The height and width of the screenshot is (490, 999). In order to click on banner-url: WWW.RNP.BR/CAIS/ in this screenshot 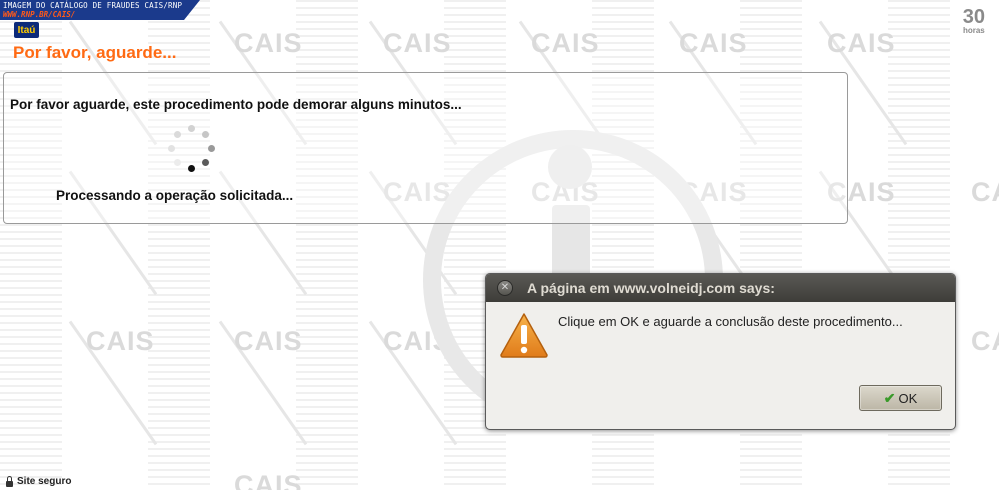, I will do `click(39, 14)`.